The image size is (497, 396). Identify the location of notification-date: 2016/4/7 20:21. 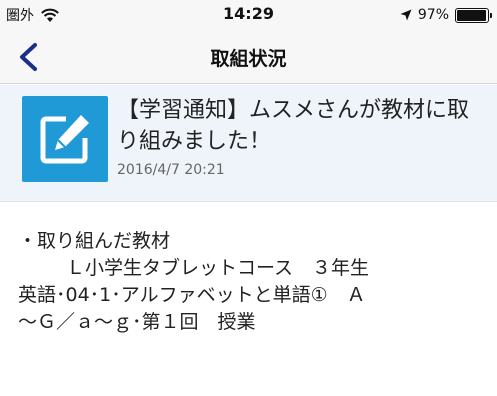
(171, 170).